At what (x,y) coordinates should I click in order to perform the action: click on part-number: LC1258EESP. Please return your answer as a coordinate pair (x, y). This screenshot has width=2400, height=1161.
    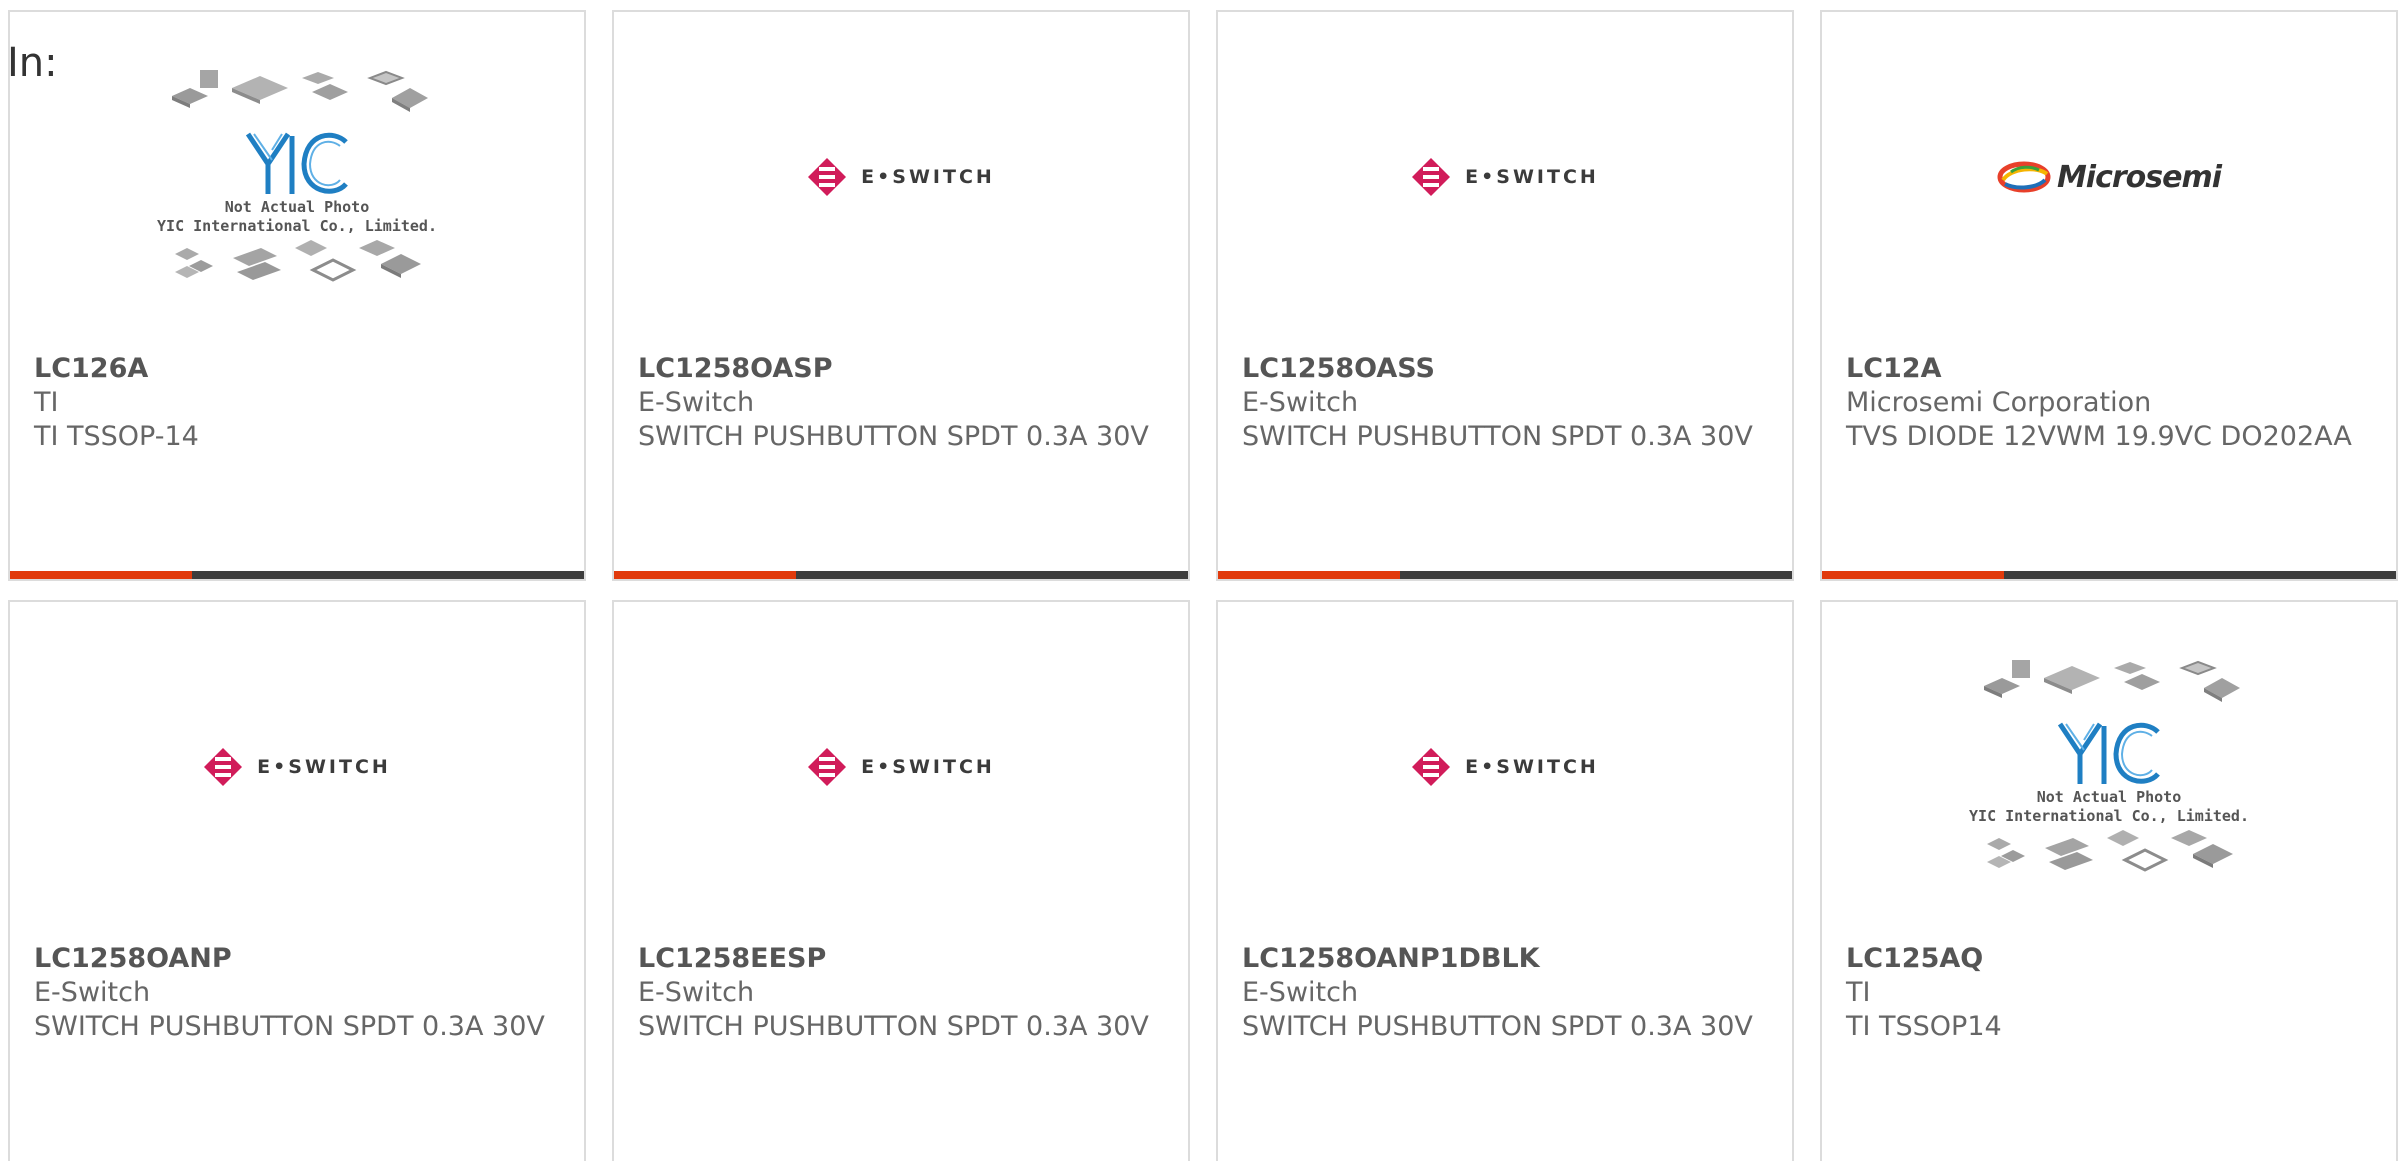
    Looking at the image, I should click on (903, 959).